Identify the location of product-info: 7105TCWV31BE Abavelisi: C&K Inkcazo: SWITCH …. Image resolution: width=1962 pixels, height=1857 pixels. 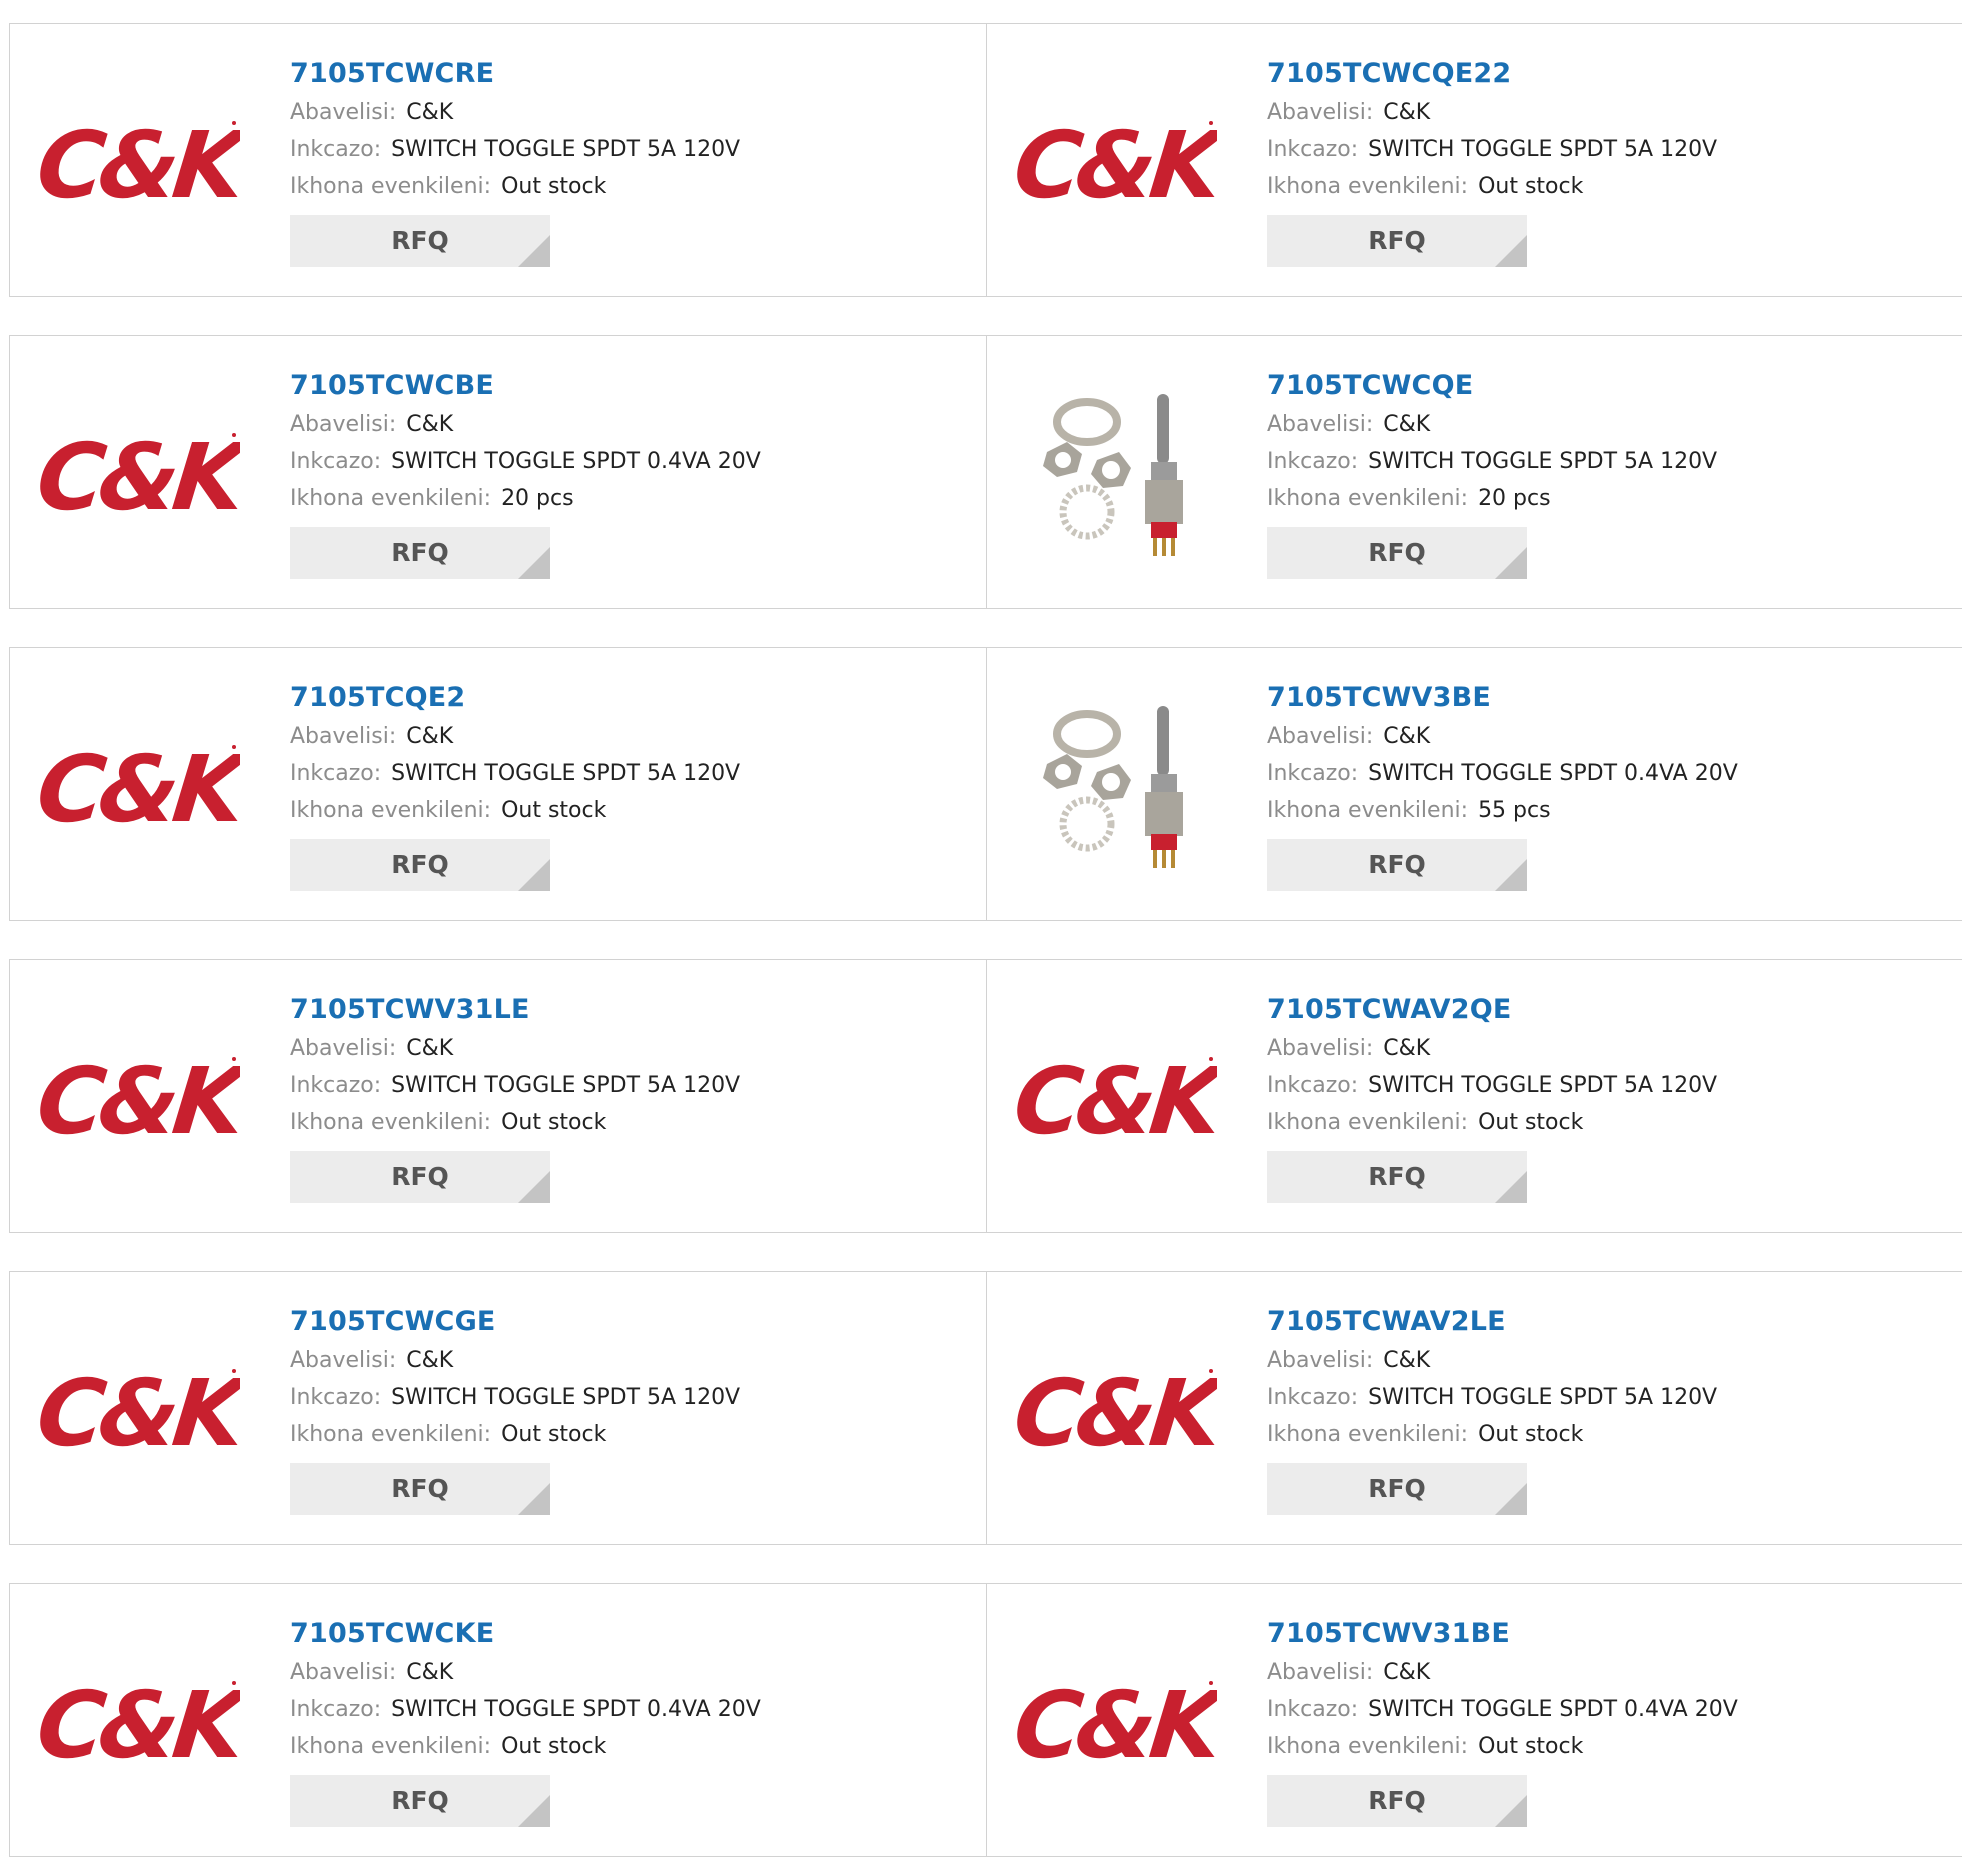
(1502, 1720).